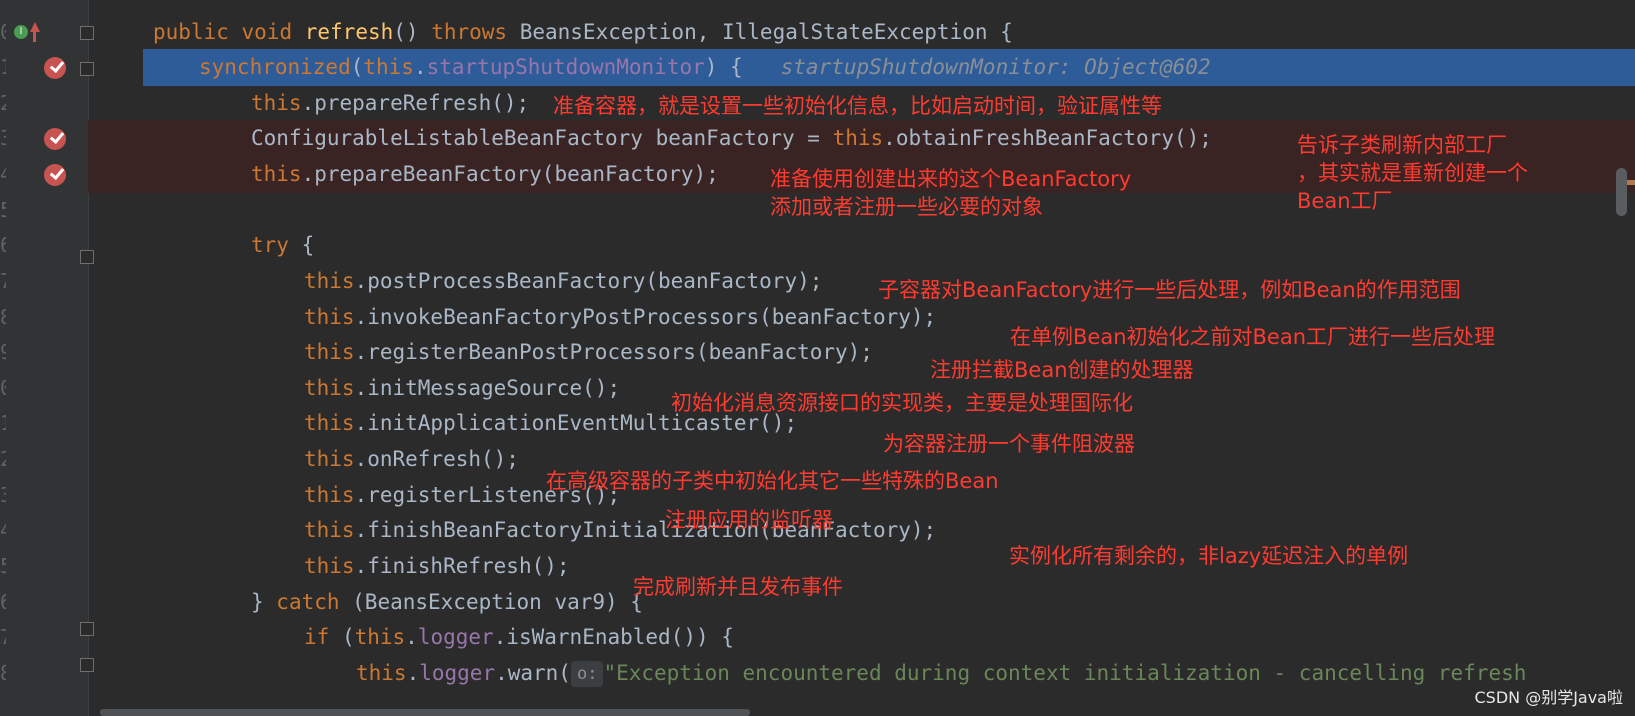 The width and height of the screenshot is (1635, 716). Describe the element at coordinates (1209, 556) in the screenshot. I see `annotation: 实例化所有剩余的，非lazy延迟注入的单例` at that location.